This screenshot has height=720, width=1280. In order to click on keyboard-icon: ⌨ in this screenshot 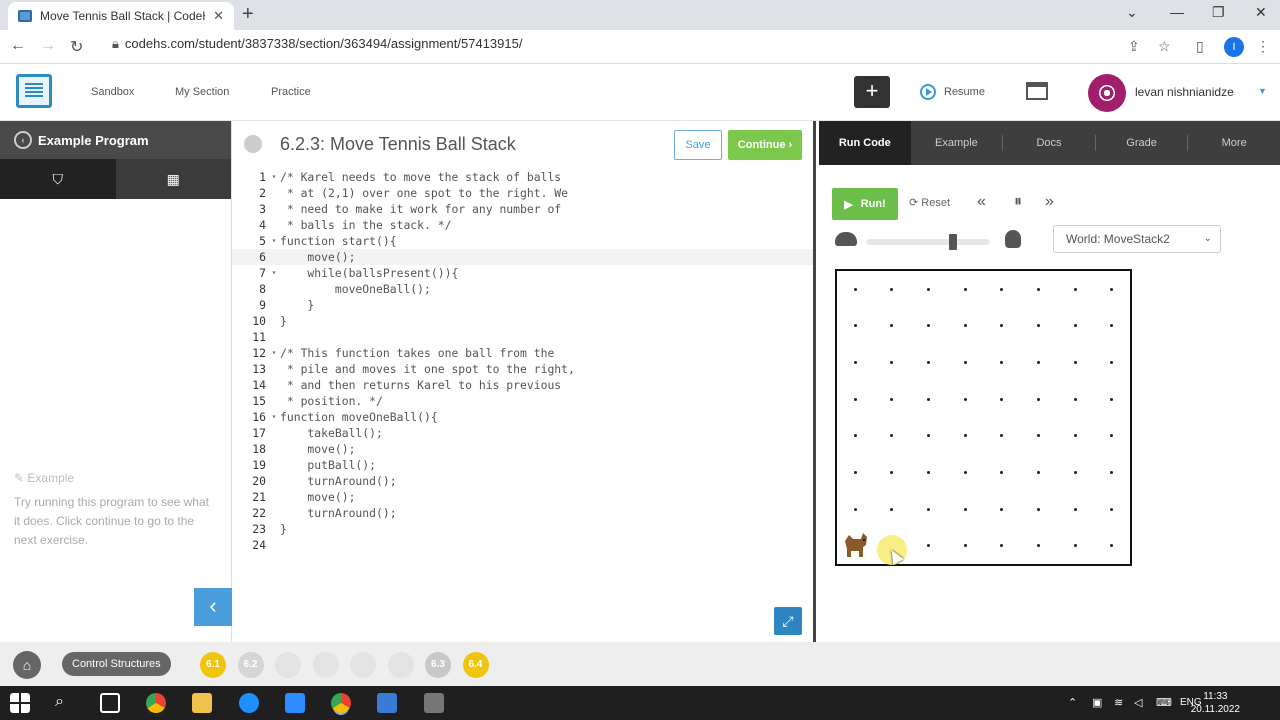, I will do `click(1164, 702)`.